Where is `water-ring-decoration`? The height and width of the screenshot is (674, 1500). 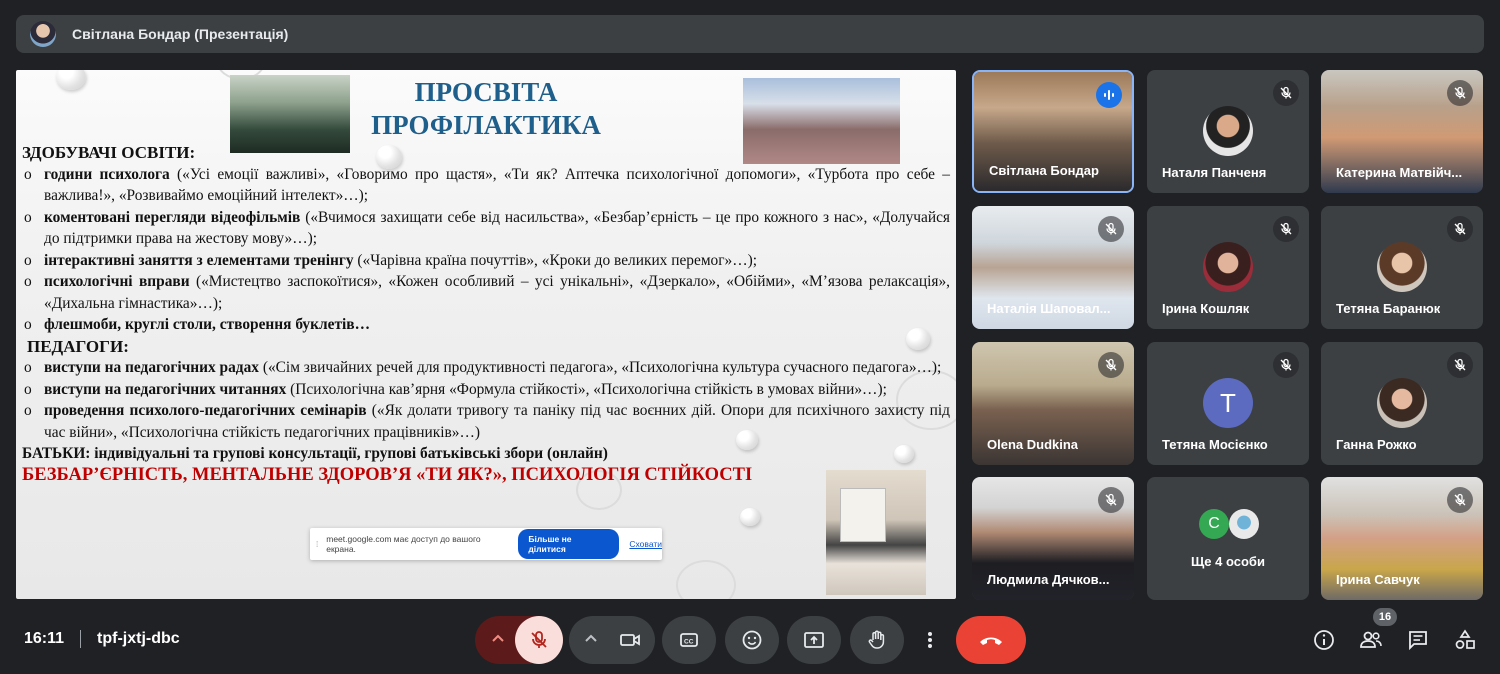 water-ring-decoration is located at coordinates (706, 579).